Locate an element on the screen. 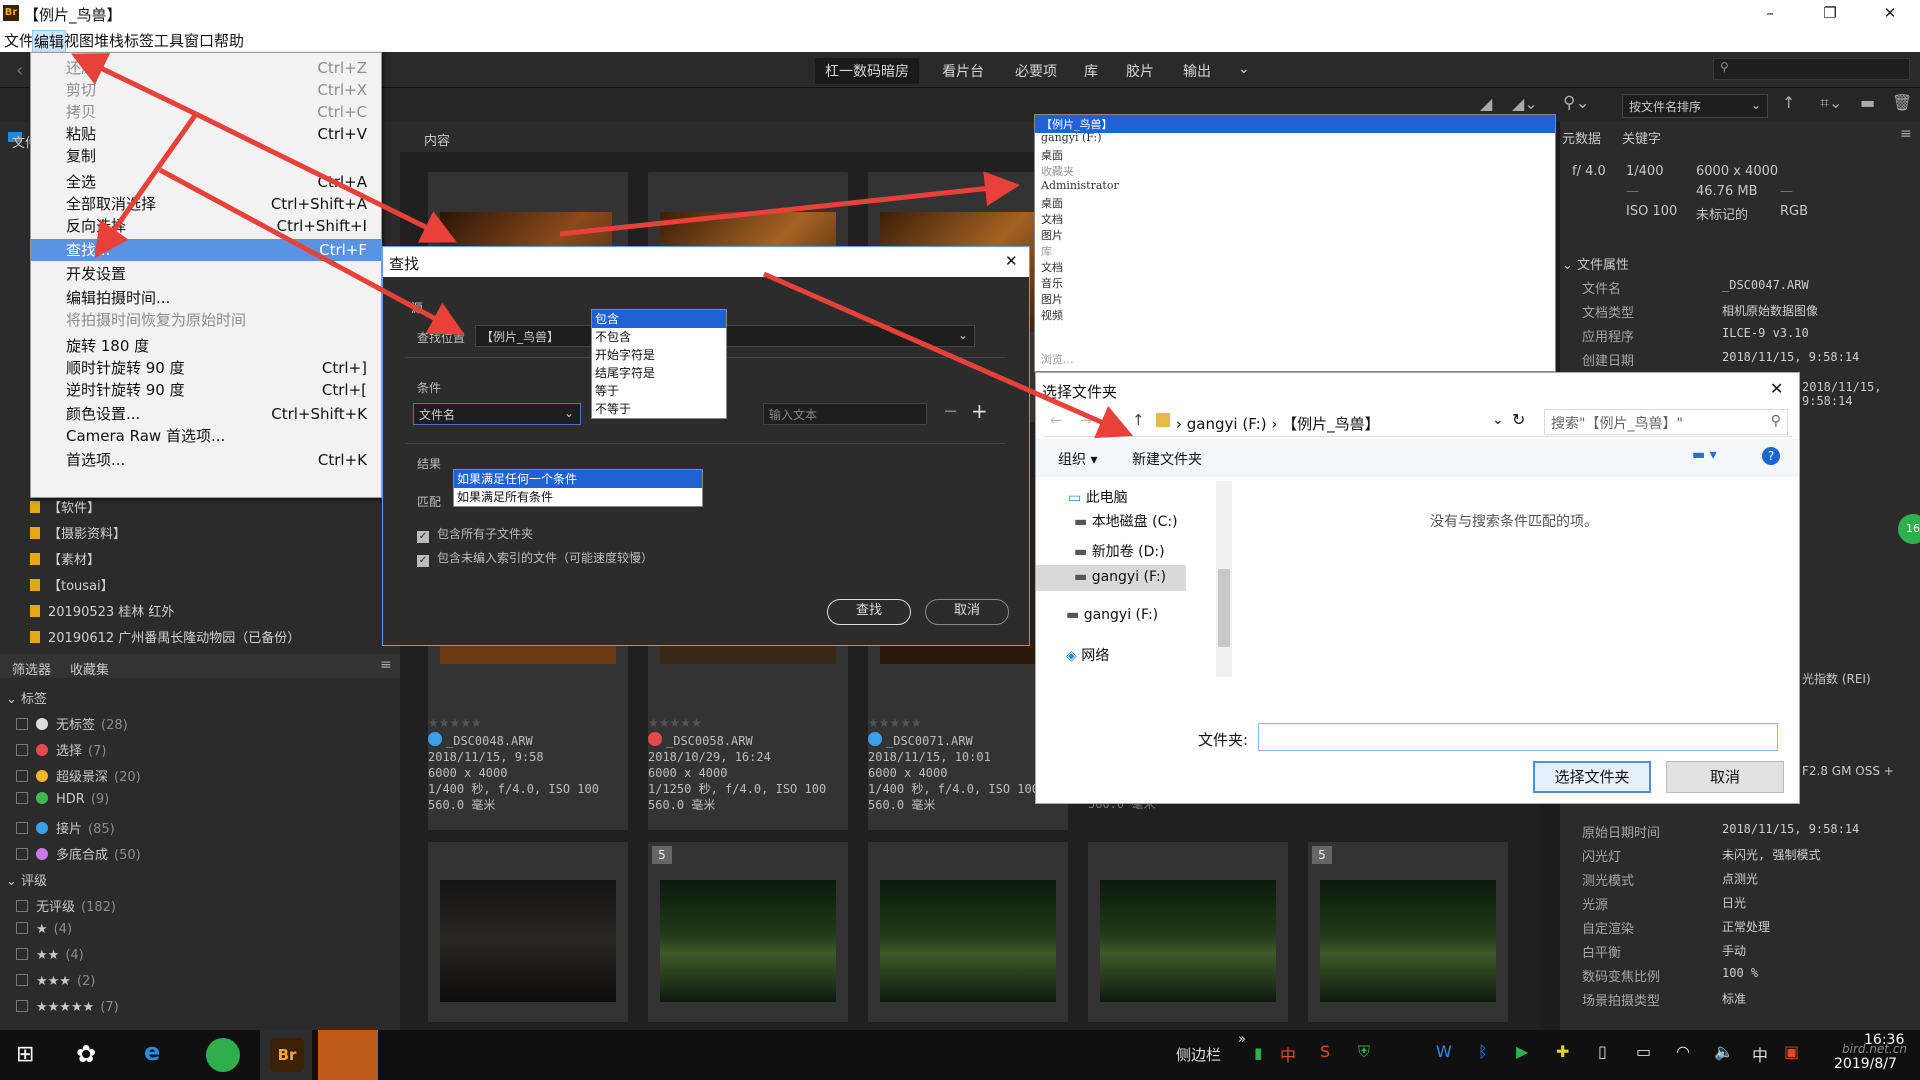  location-option: 文档 is located at coordinates (1052, 219).